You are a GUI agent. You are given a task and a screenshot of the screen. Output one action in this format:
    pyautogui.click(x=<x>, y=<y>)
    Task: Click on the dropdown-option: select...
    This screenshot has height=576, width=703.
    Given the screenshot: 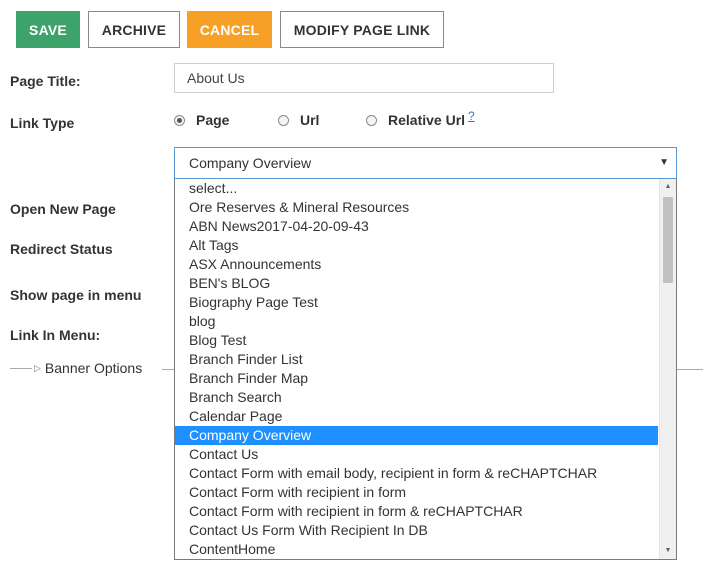 What is the action you would take?
    pyautogui.click(x=416, y=188)
    